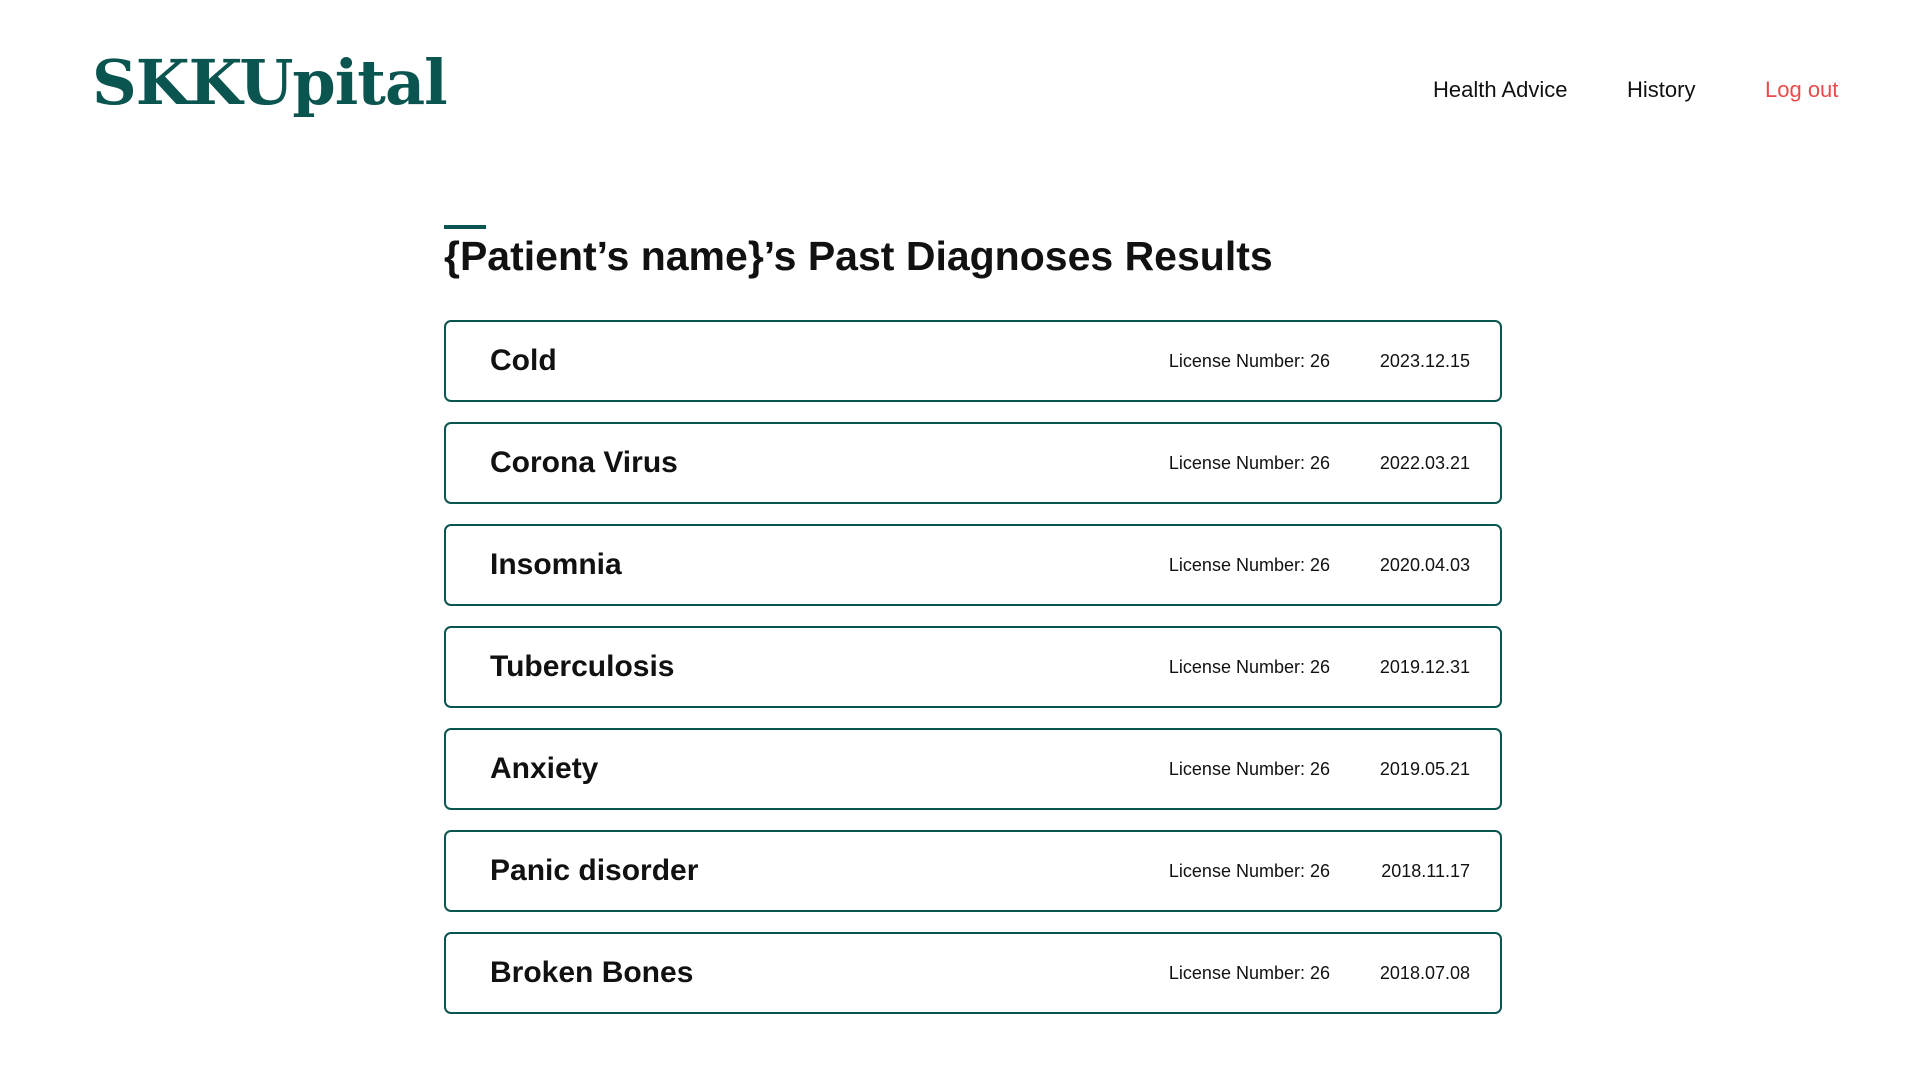  I want to click on diagnosis-date: 2018.07.08, so click(1424, 973).